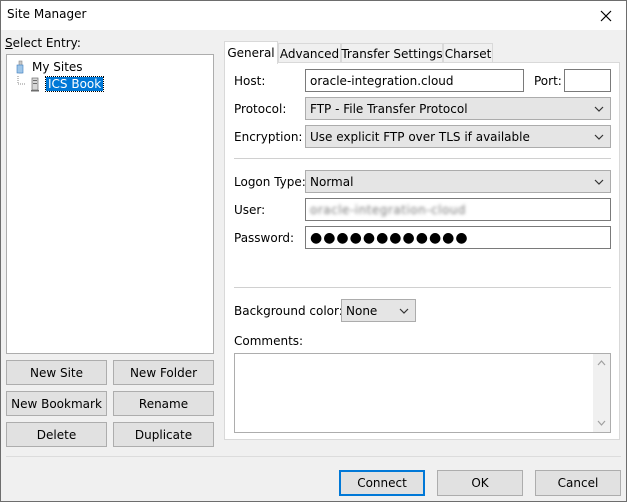  Describe the element at coordinates (332, 181) in the screenshot. I see `logon-type-value: Normal` at that location.